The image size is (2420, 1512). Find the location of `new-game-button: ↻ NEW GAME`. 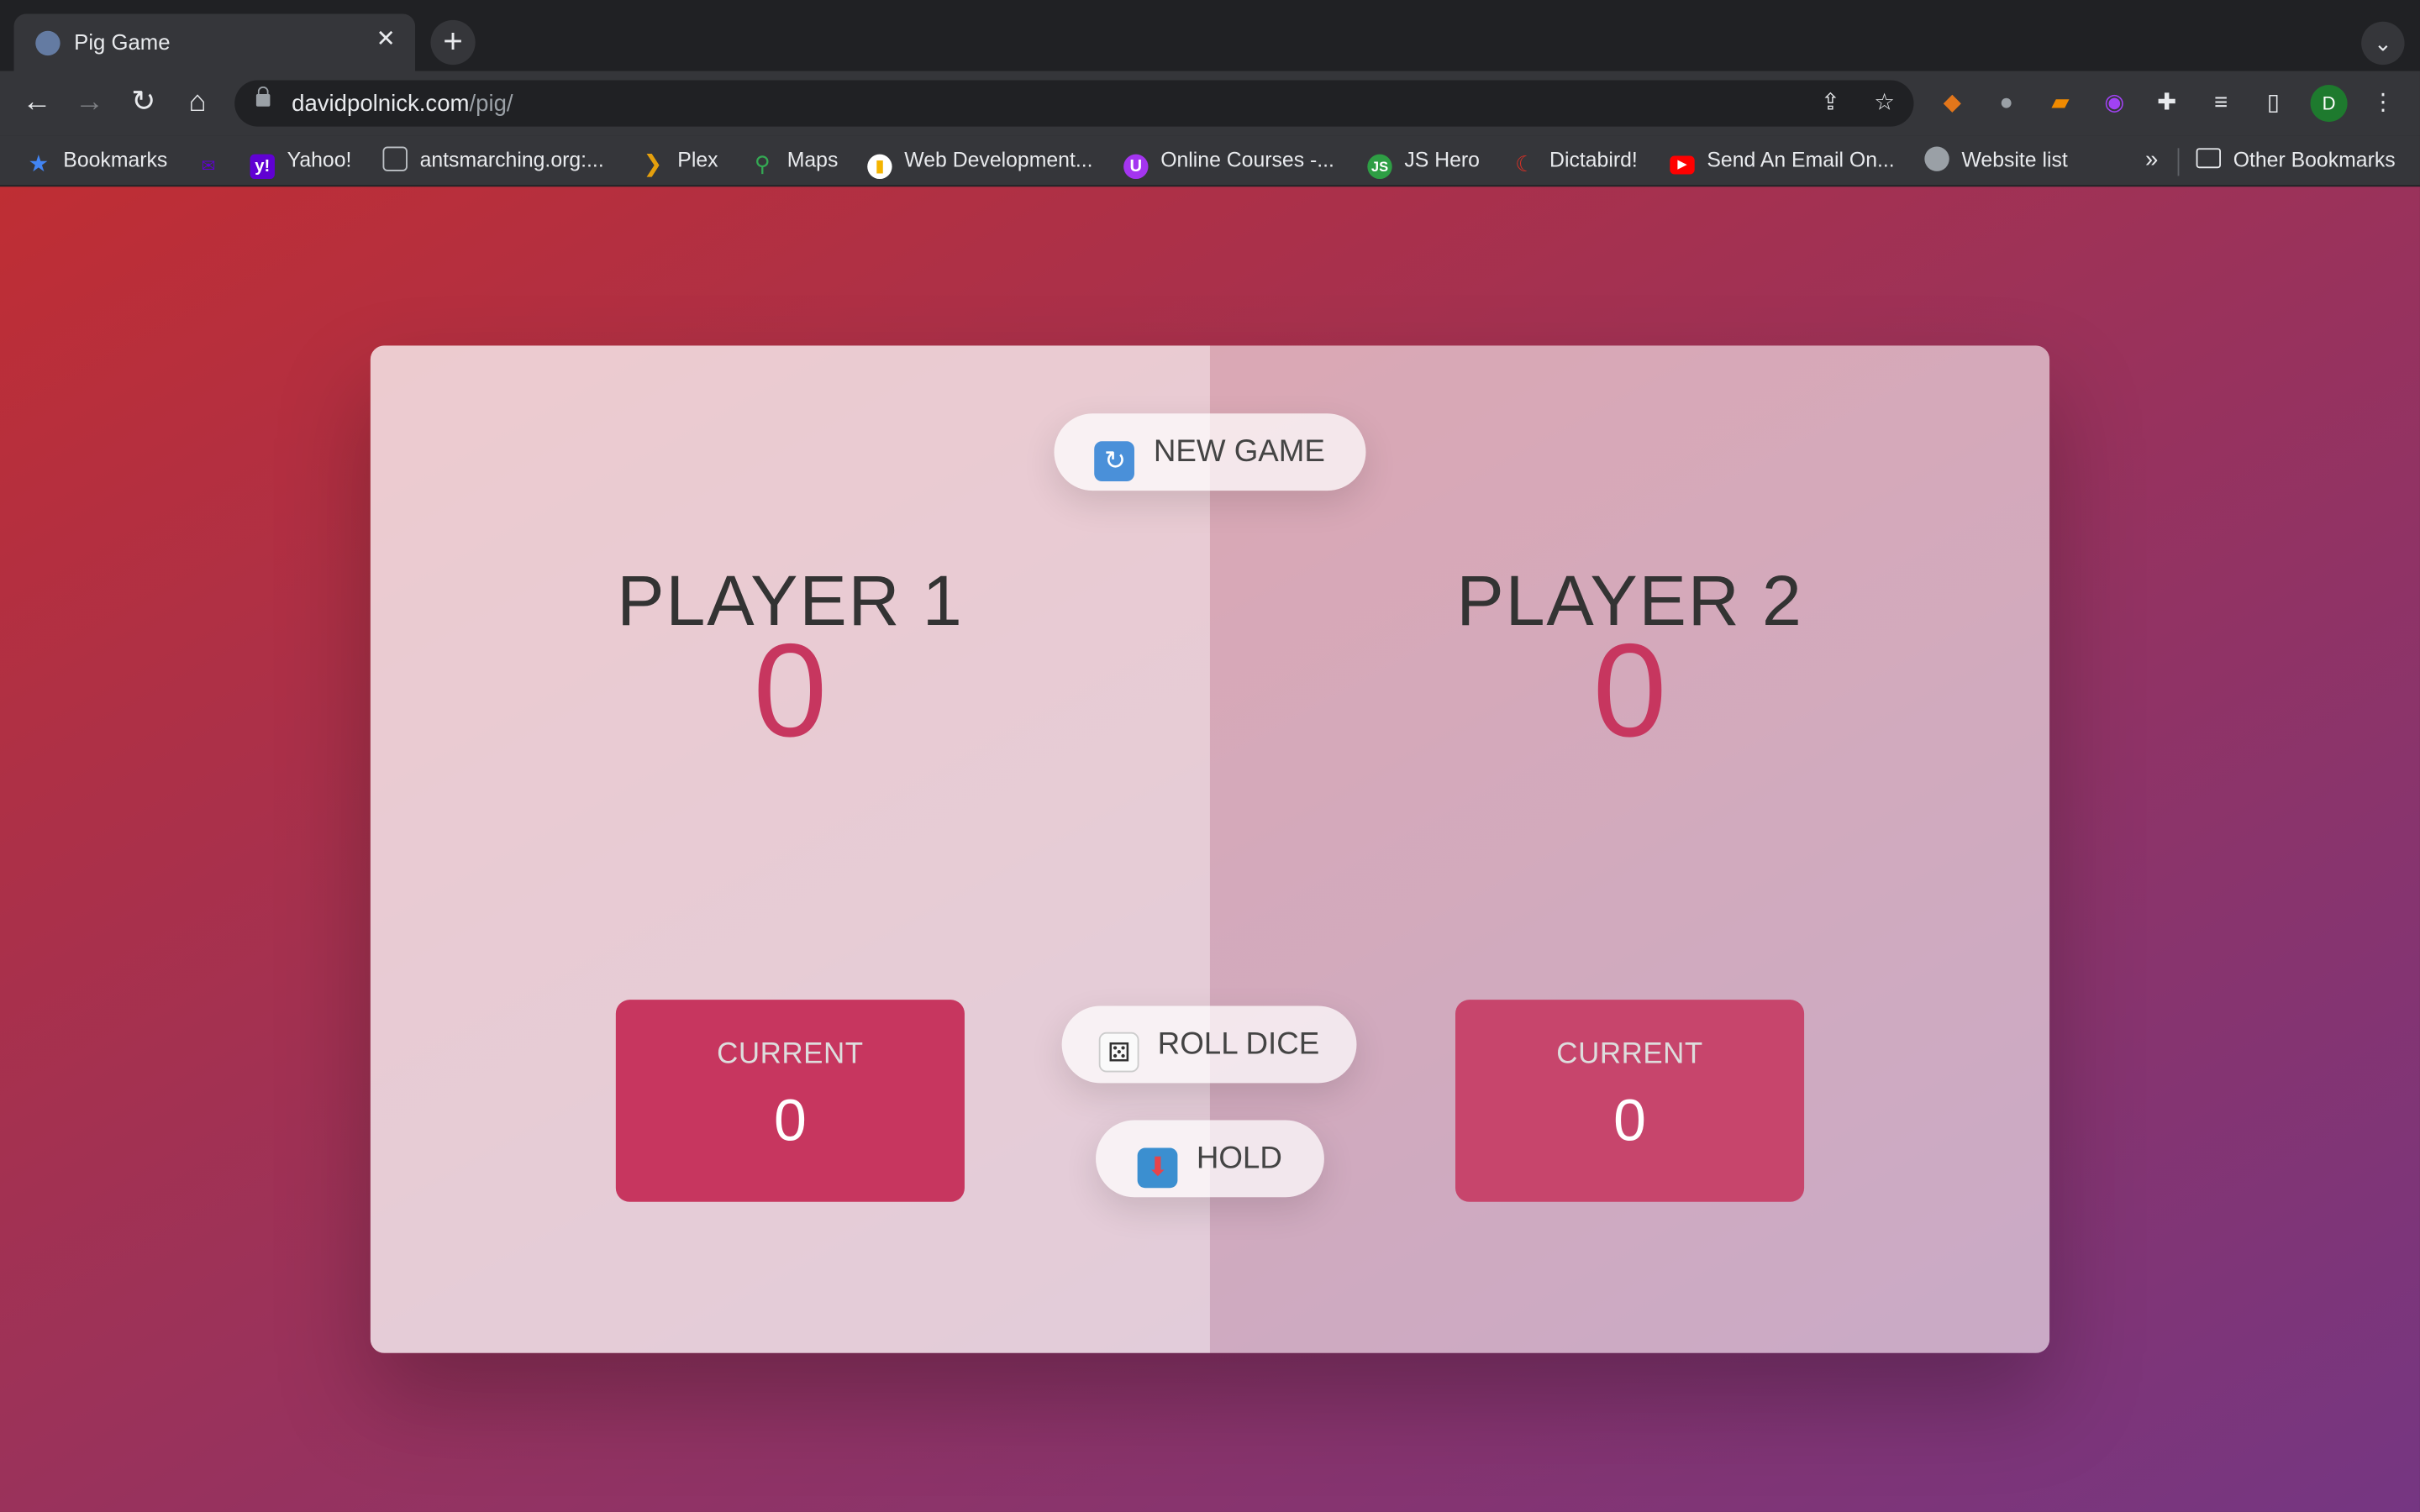

new-game-button: ↻ NEW GAME is located at coordinates (1210, 452).